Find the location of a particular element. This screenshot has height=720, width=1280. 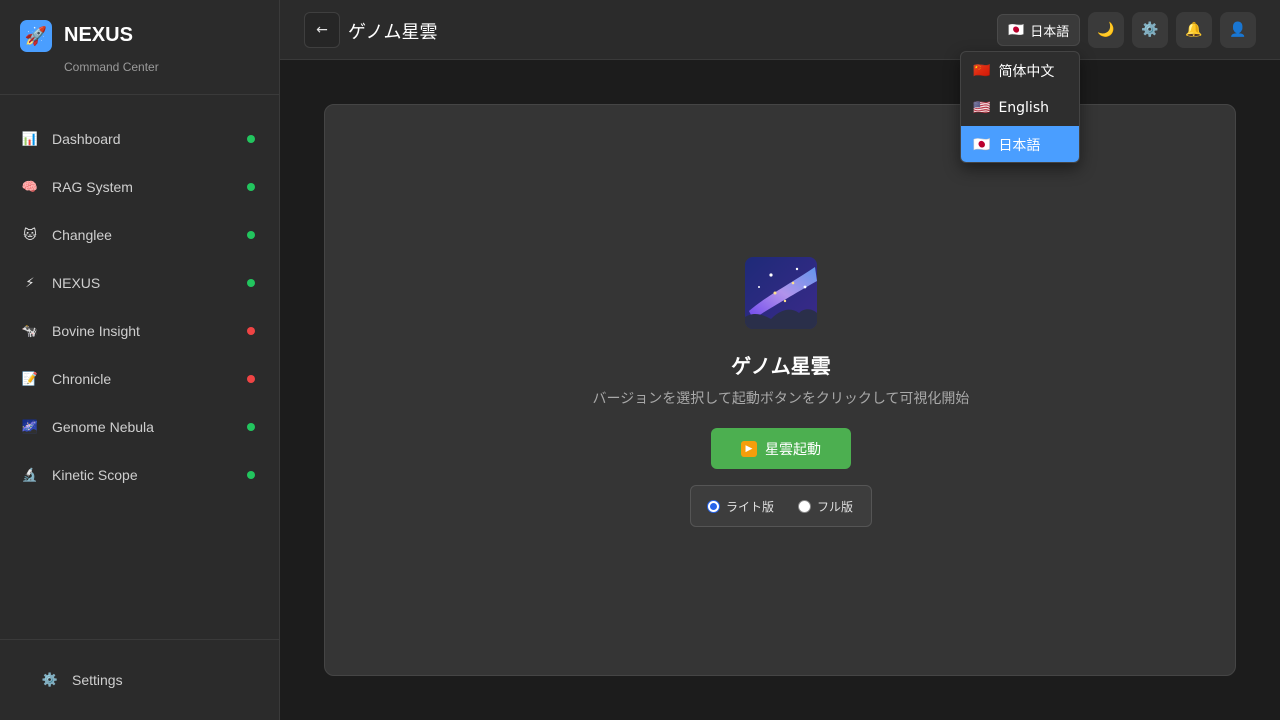

language-option-japanese: 🇯🇵 日本語 is located at coordinates (1020, 144).